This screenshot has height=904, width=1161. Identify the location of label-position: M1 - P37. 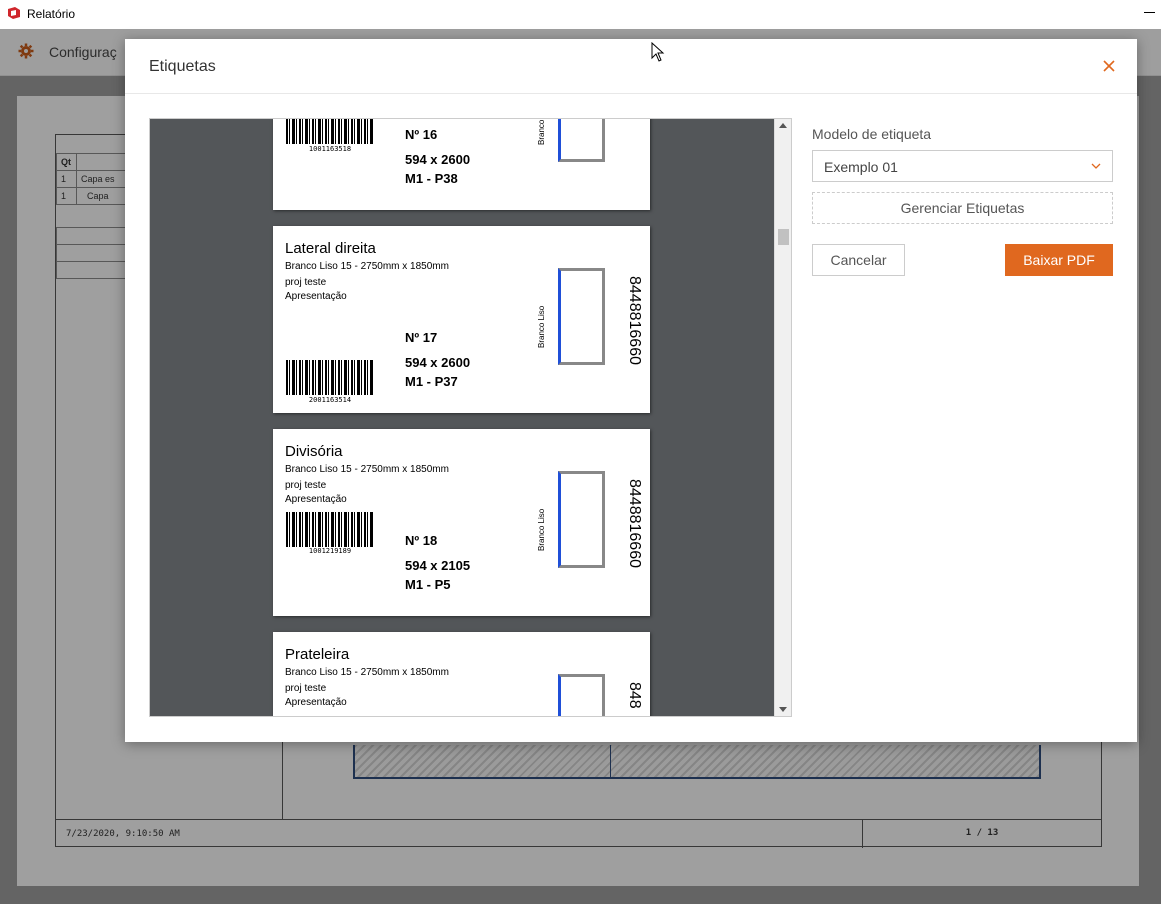
(431, 381).